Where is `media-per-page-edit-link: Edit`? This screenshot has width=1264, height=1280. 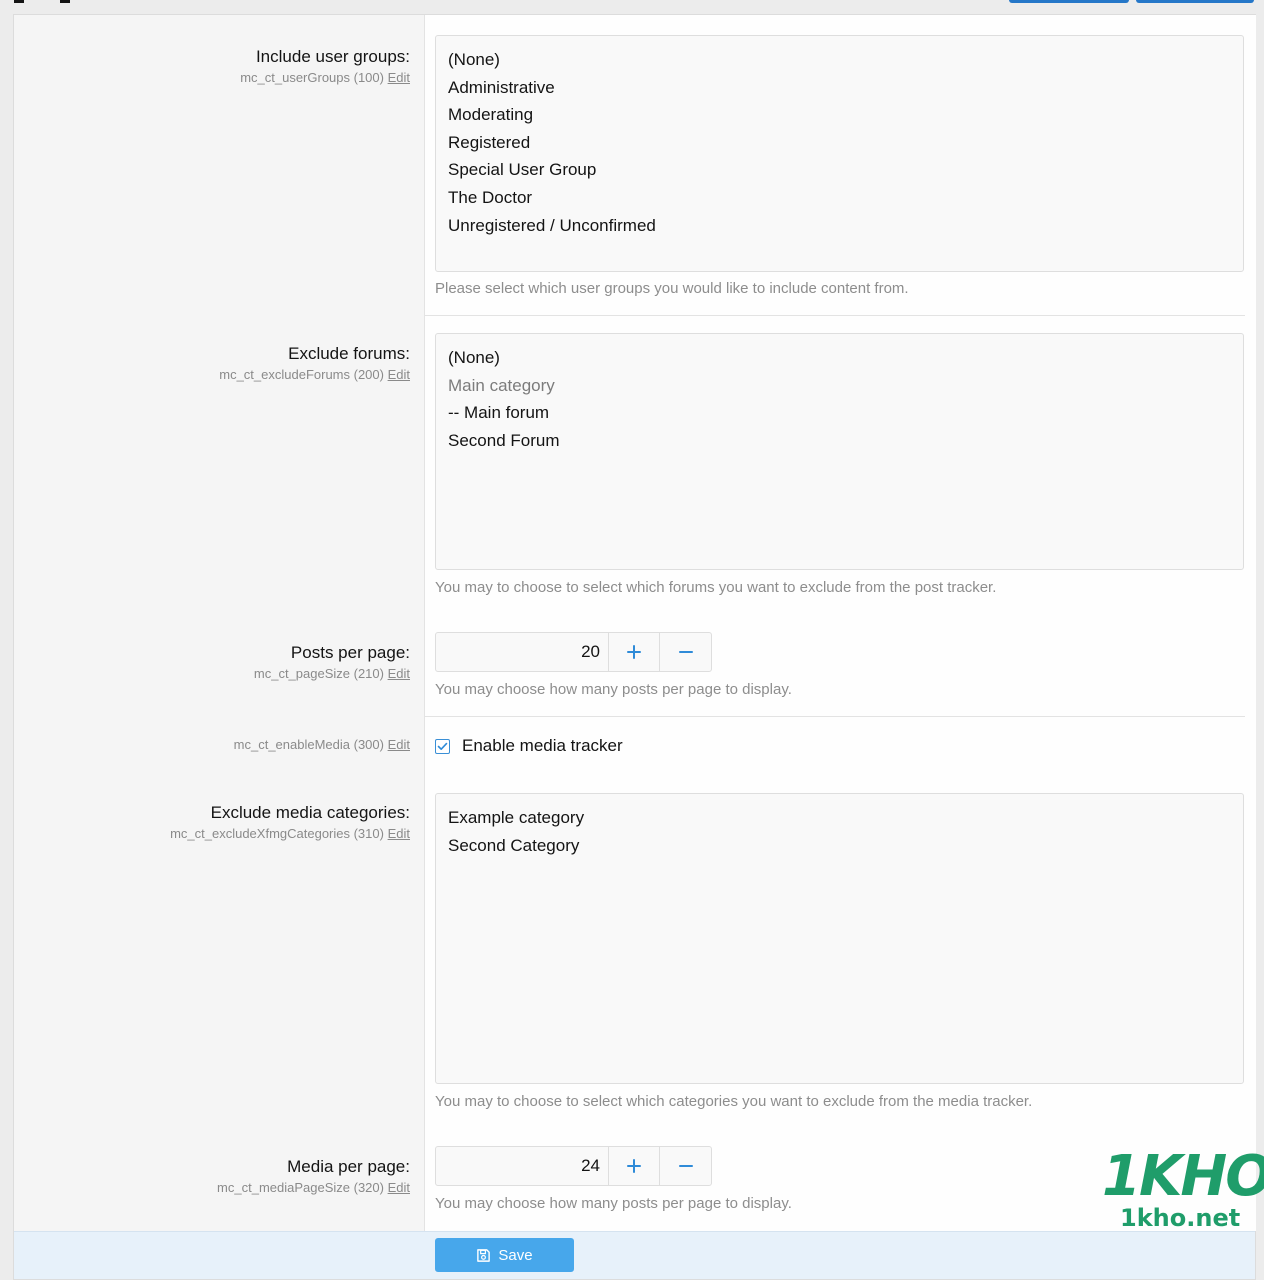
media-per-page-edit-link: Edit is located at coordinates (399, 1187).